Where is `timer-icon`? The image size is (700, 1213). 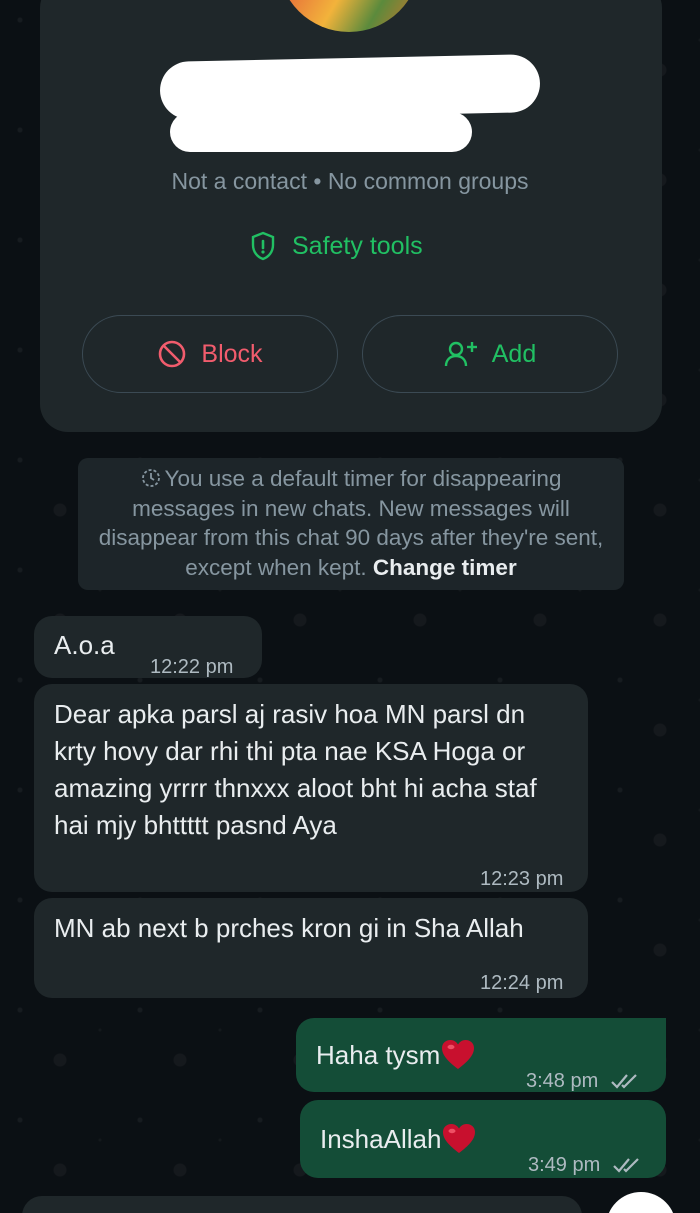
timer-icon is located at coordinates (150, 478).